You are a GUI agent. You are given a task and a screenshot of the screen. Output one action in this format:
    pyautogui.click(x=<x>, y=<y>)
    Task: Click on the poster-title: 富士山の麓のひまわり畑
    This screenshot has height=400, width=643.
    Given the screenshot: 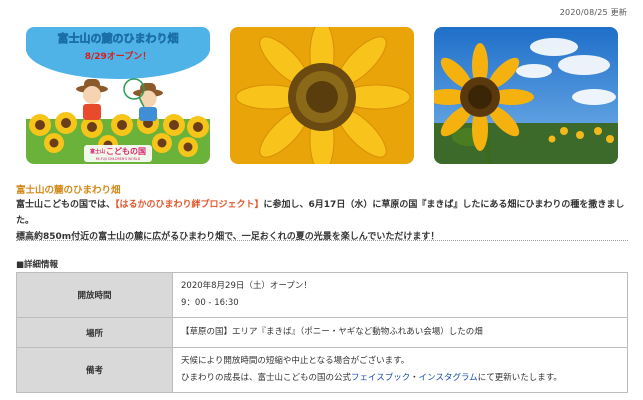 What is the action you would take?
    pyautogui.click(x=118, y=38)
    